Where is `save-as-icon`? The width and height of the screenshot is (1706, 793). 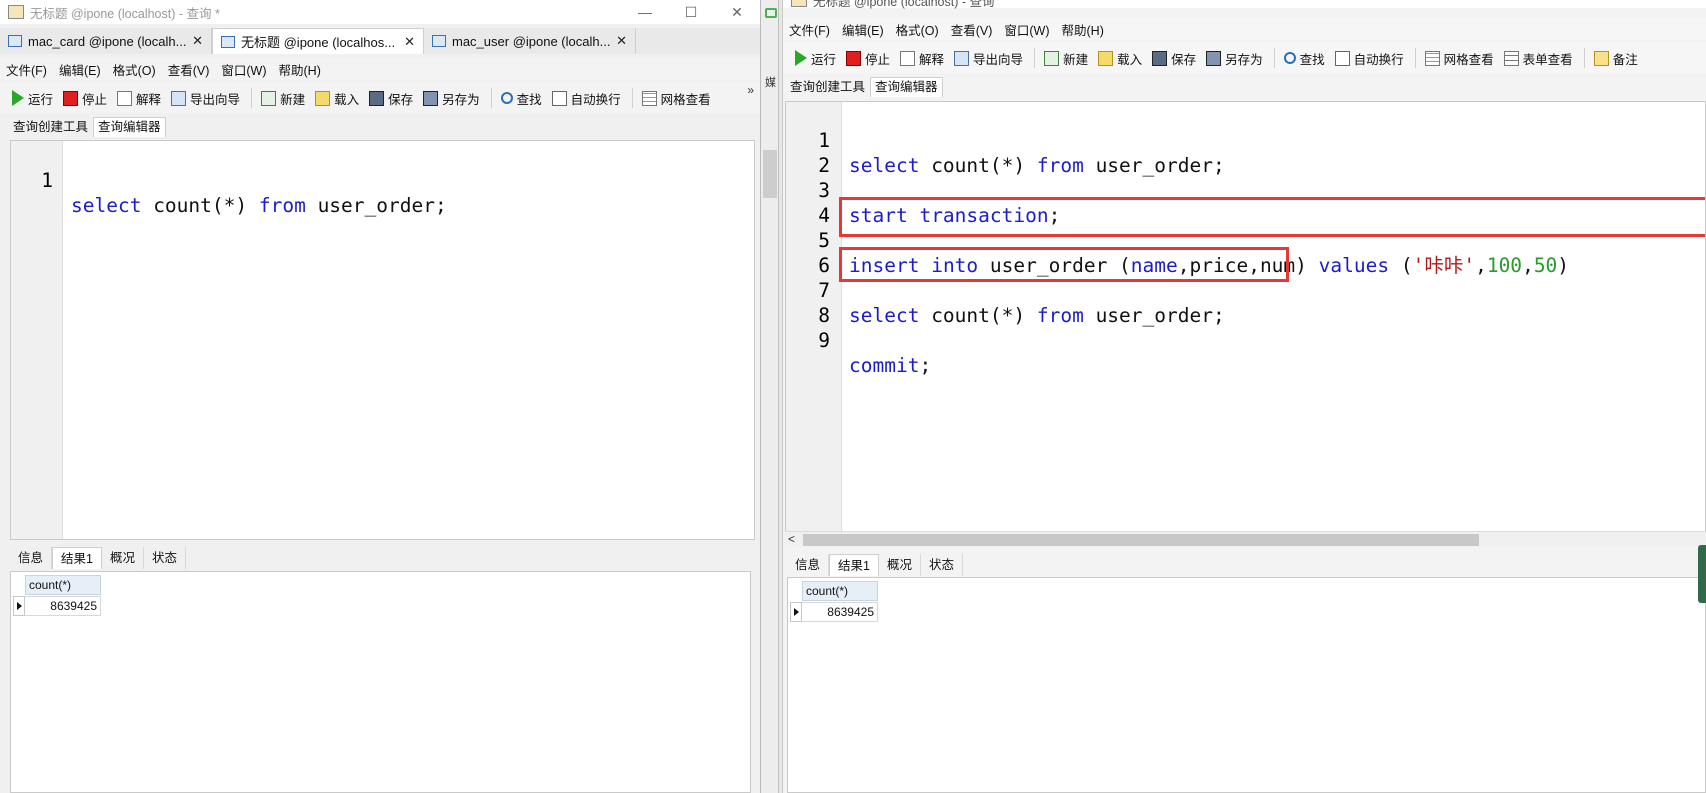
save-as-icon is located at coordinates (431, 98).